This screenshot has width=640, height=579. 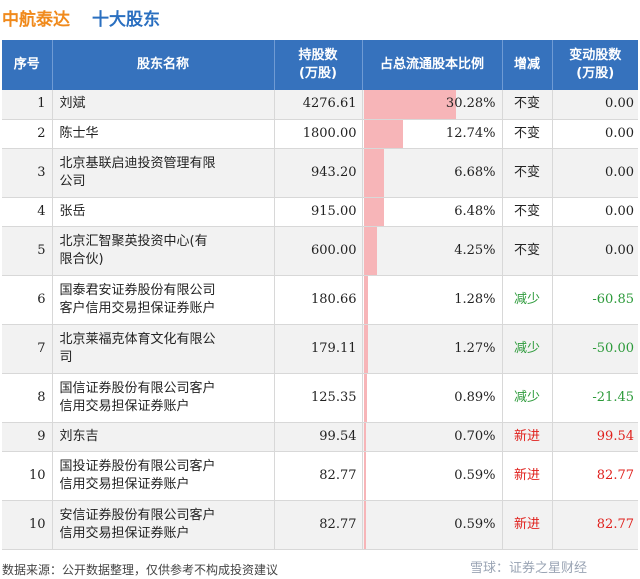 I want to click on company-title: 中航泰达, so click(x=36, y=20).